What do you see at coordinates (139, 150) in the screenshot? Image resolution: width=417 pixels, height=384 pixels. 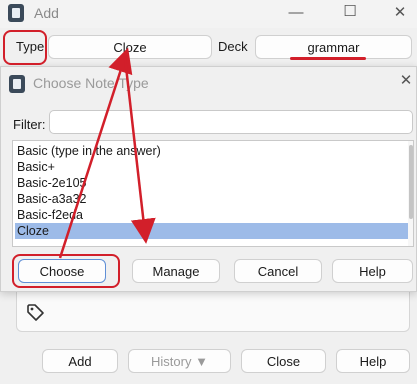 I see `arrow-to-cloze` at bounding box center [139, 150].